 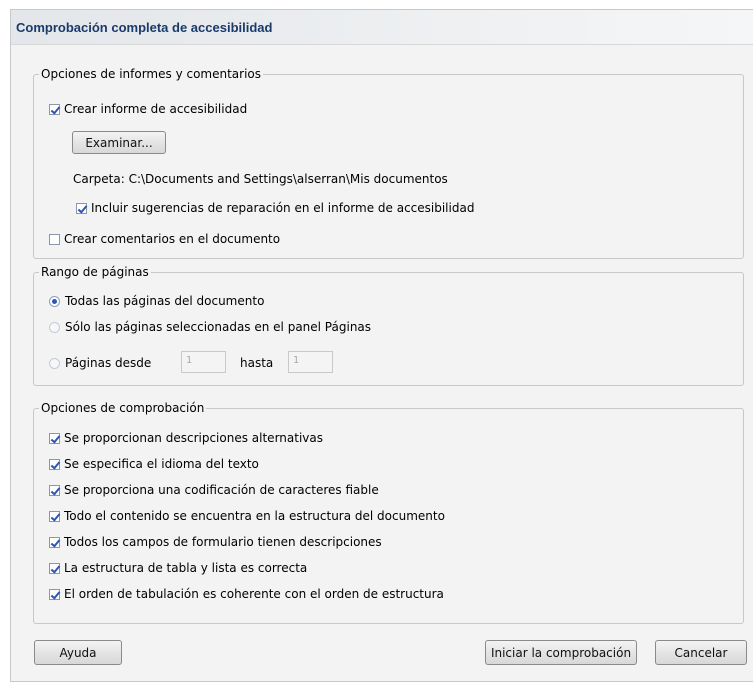 I want to click on pages-from-radio, so click(x=54, y=363).